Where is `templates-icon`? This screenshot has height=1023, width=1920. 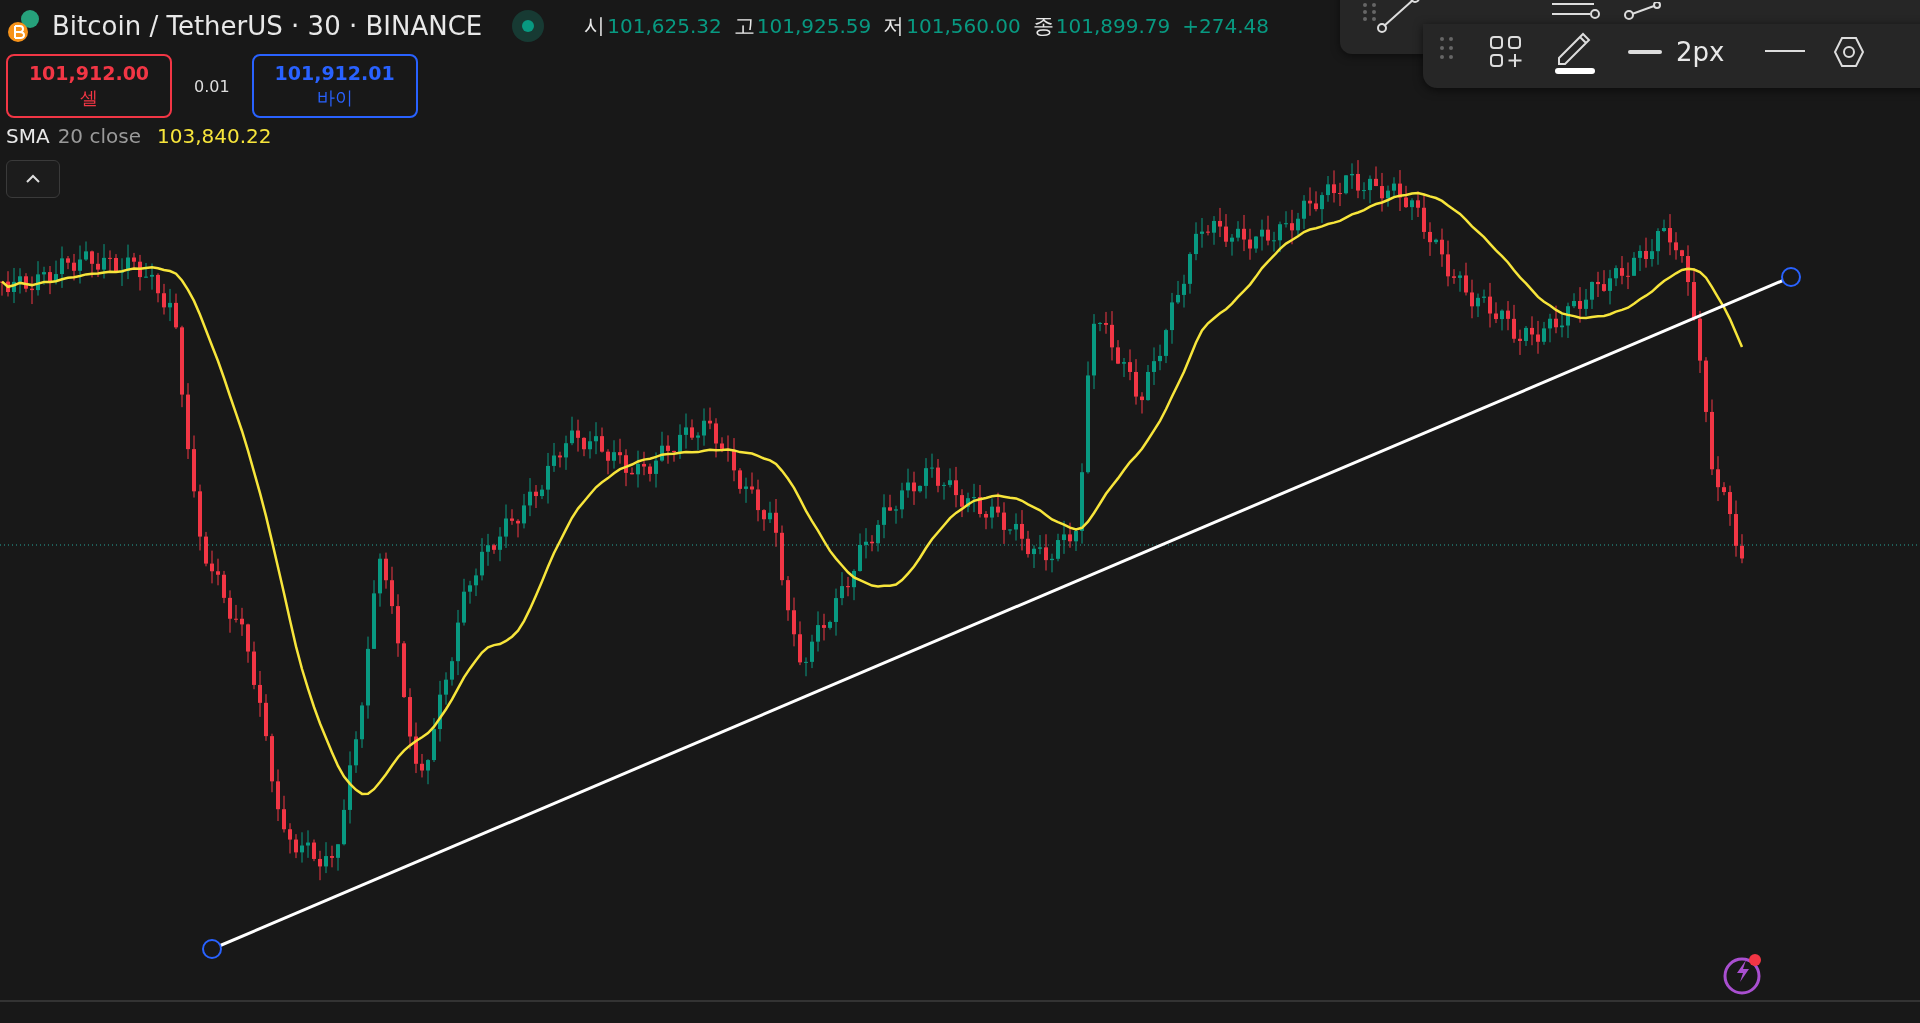 templates-icon is located at coordinates (1506, 52).